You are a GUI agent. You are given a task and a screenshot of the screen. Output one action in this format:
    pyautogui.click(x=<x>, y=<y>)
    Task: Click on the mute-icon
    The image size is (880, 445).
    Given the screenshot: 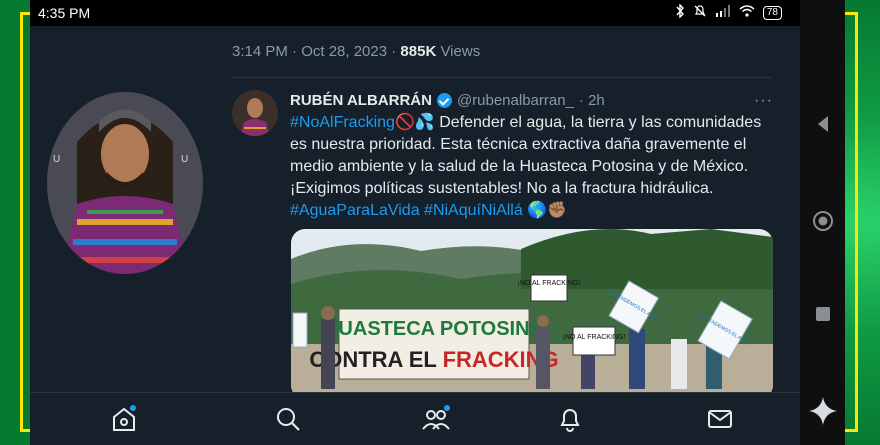 What is the action you would take?
    pyautogui.click(x=700, y=12)
    